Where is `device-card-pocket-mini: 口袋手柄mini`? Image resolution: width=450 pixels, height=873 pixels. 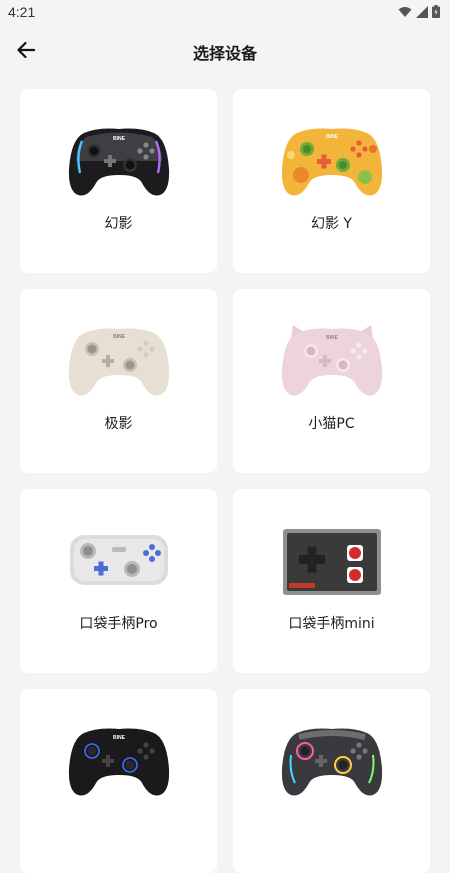
device-card-pocket-mini: 口袋手柄mini is located at coordinates (331, 581).